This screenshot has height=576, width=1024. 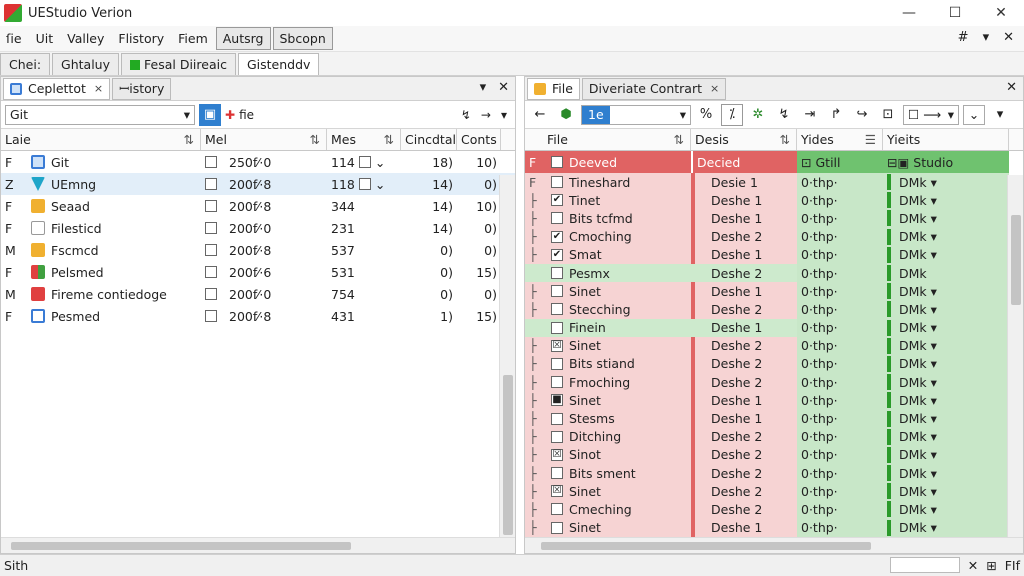 I want to click on doc-tab-chei: Chei:, so click(x=25, y=64).